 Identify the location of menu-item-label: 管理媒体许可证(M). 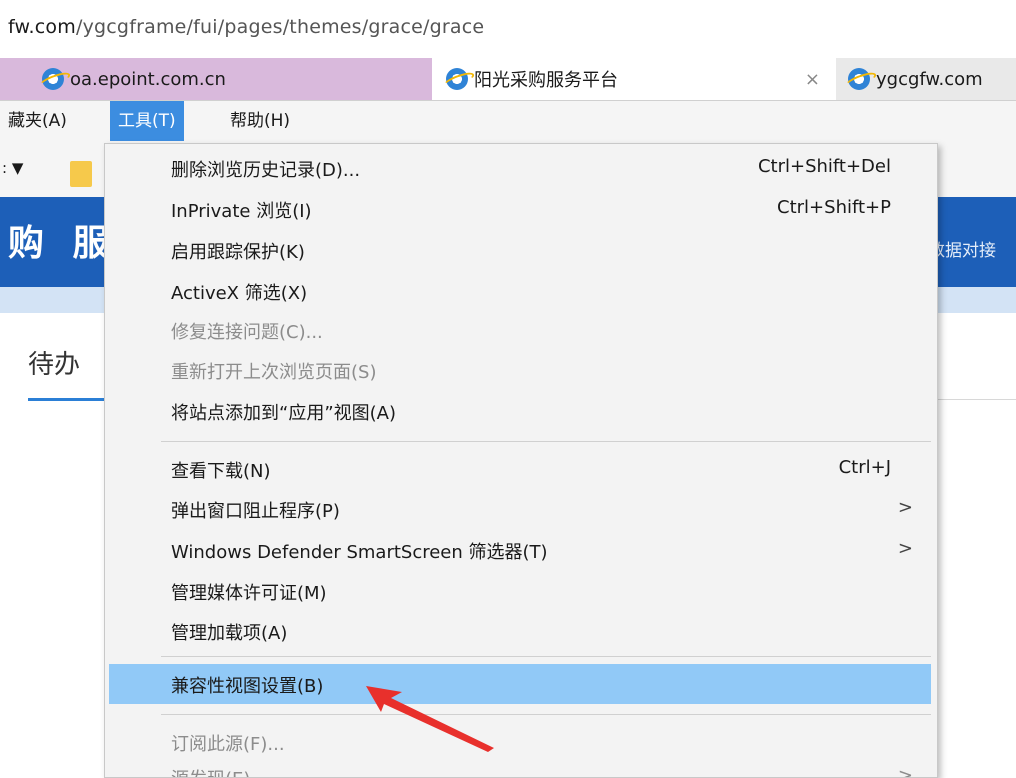
(249, 593).